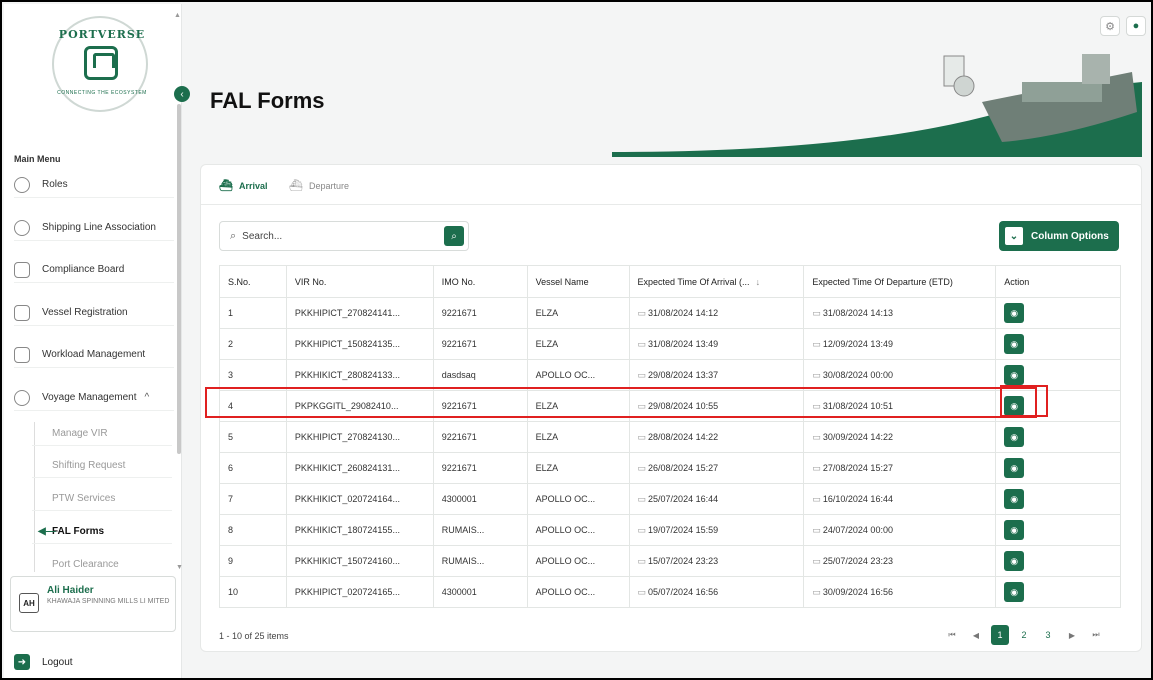  Describe the element at coordinates (683, 312) in the screenshot. I see `eta-value: 31/08/2024 14:12` at that location.